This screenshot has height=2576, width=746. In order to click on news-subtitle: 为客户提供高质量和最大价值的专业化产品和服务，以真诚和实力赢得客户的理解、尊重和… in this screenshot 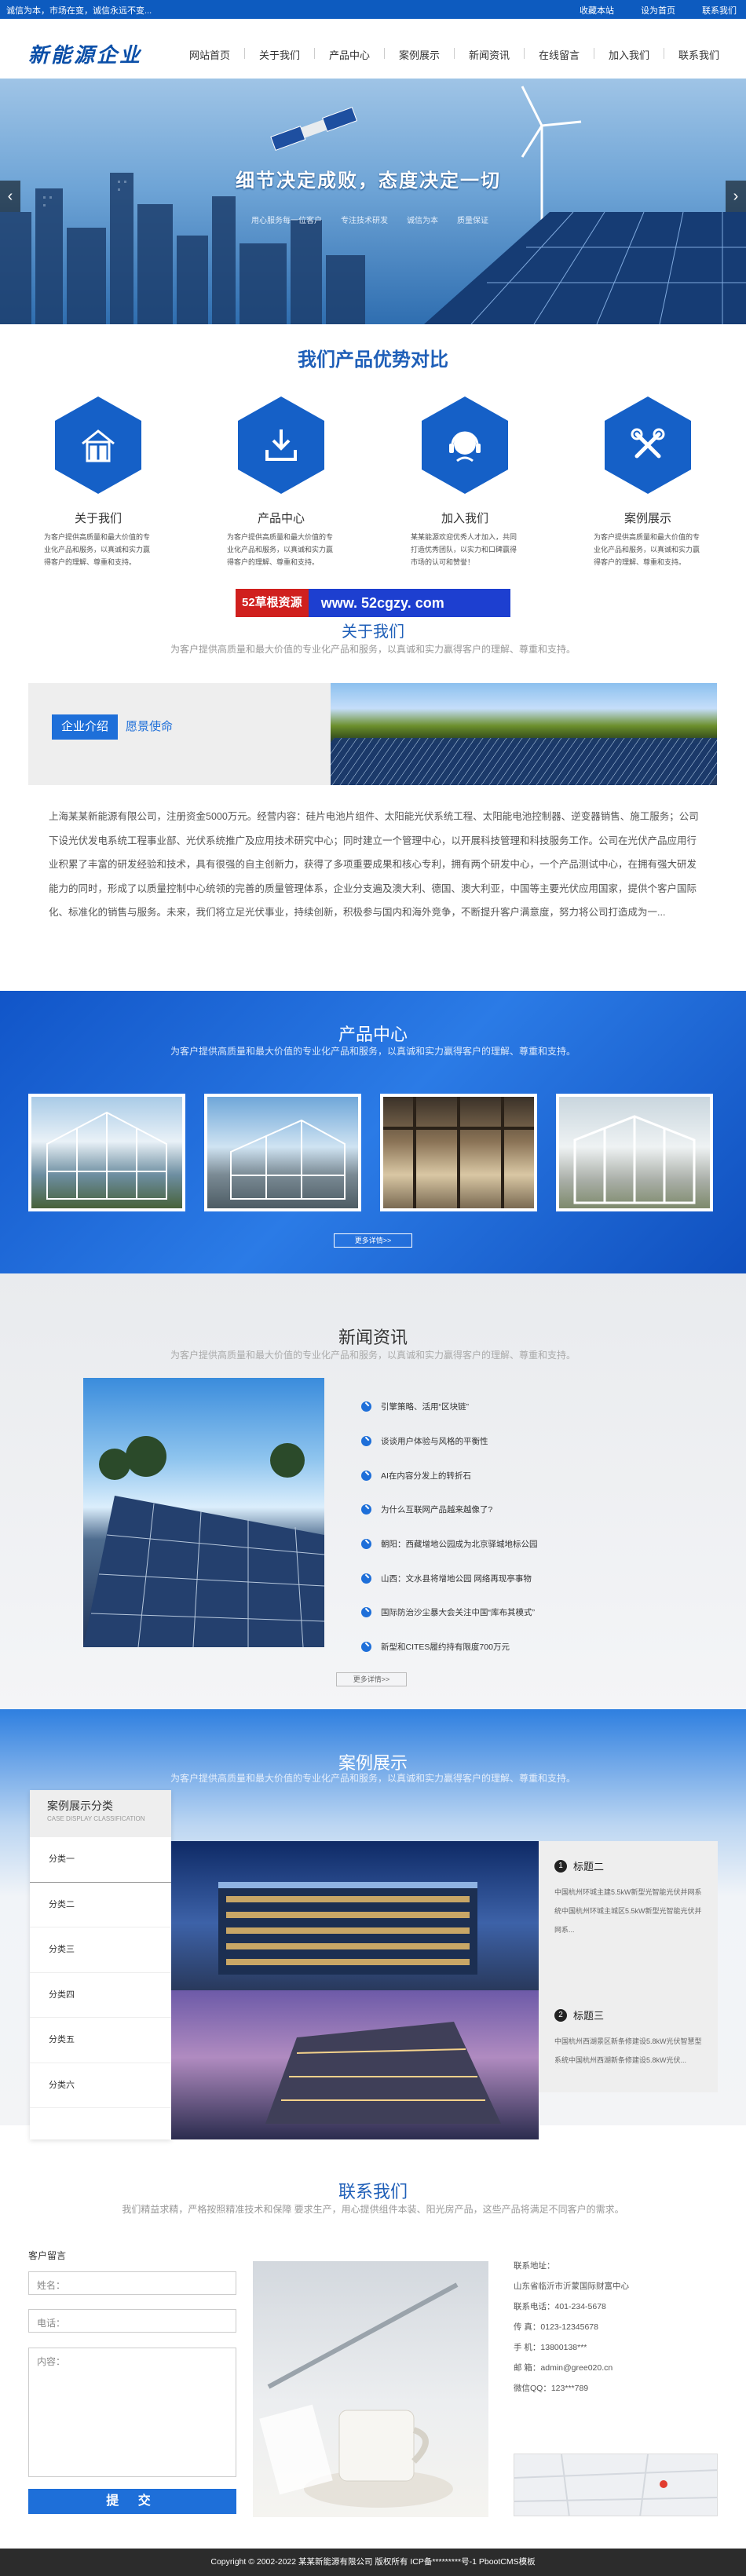, I will do `click(373, 1355)`.